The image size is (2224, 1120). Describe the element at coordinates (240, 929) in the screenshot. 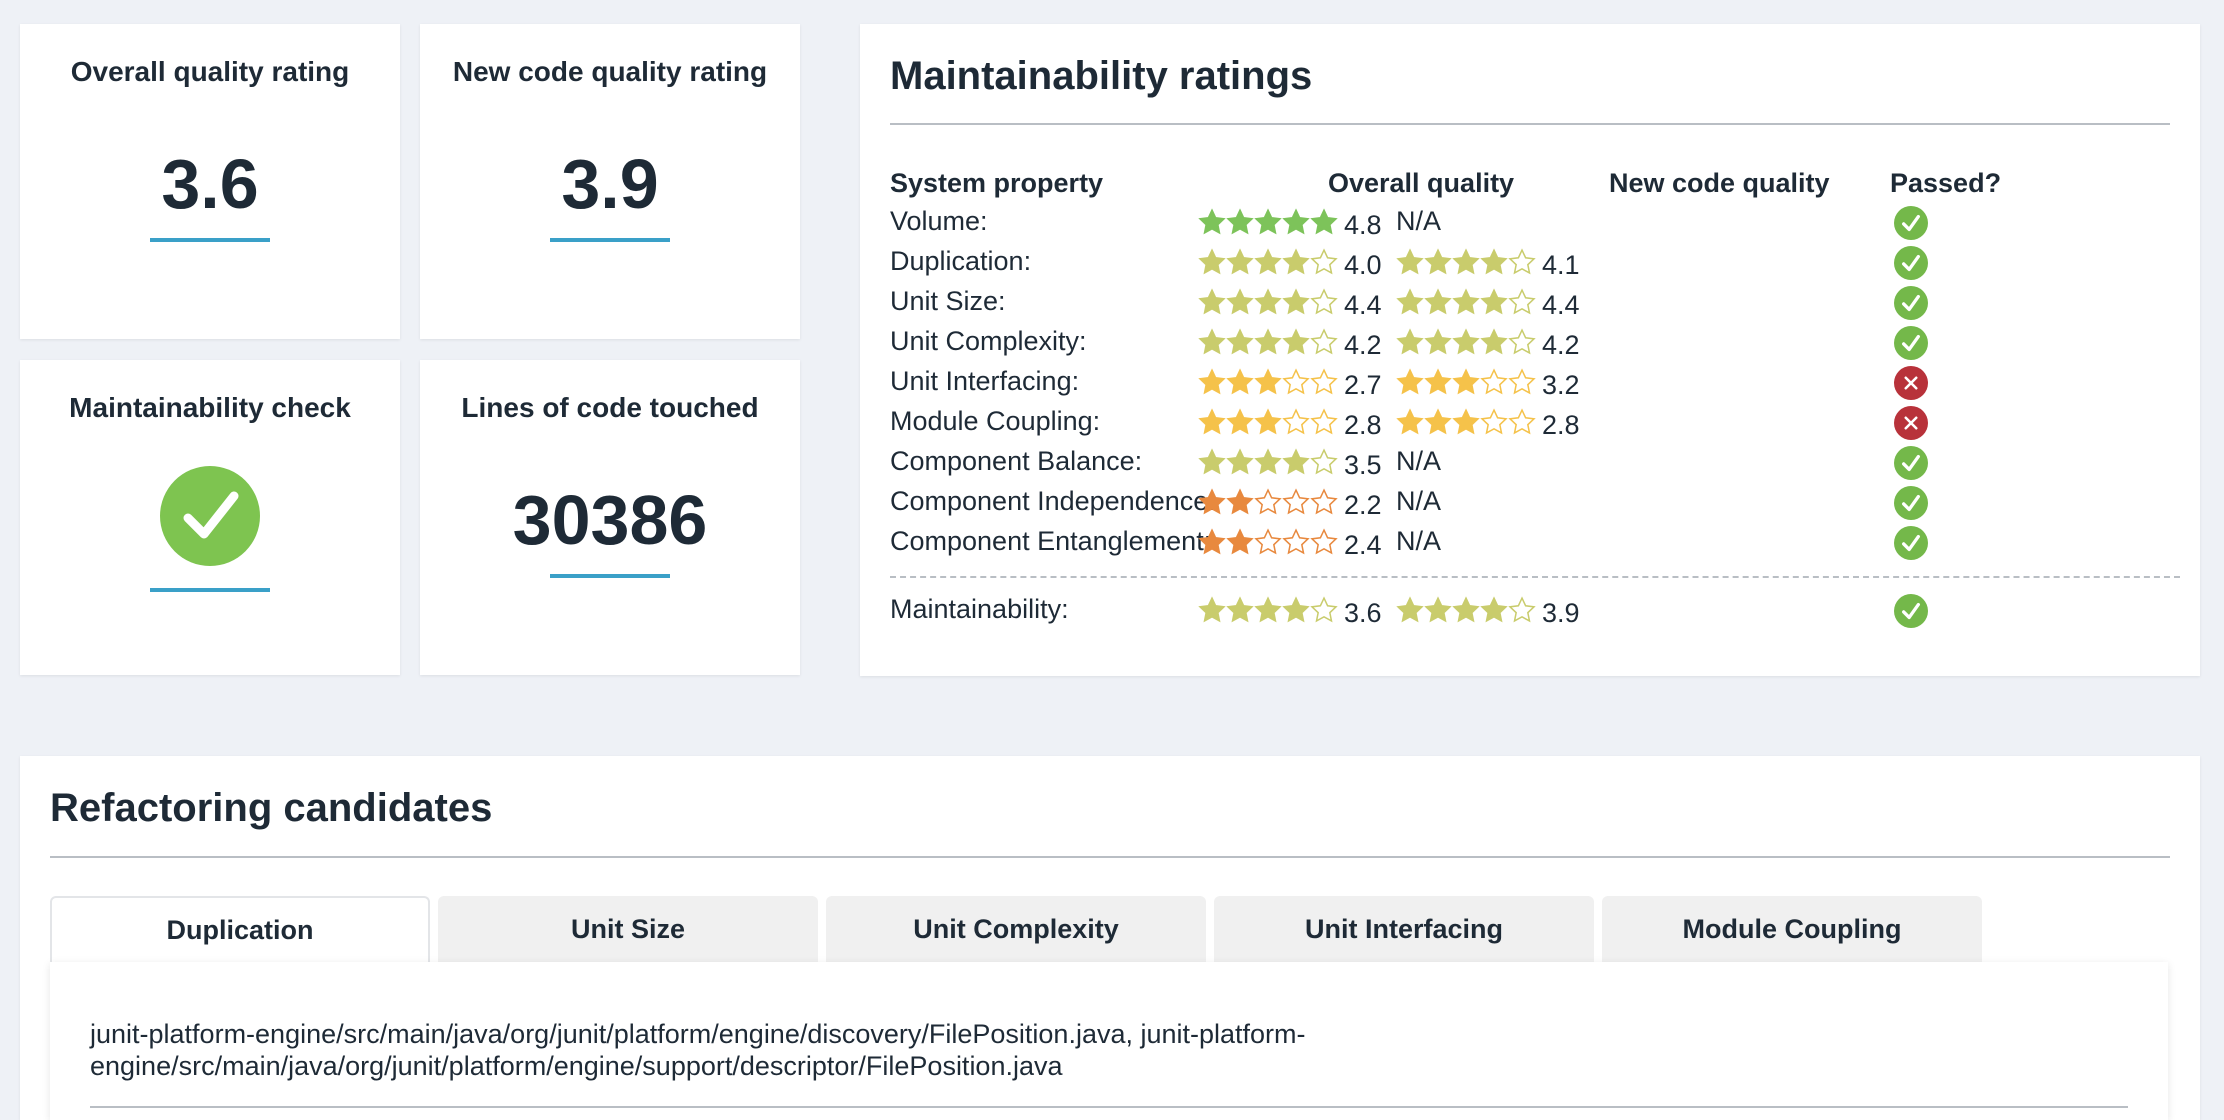

I see `tab-duplication: Duplication` at that location.